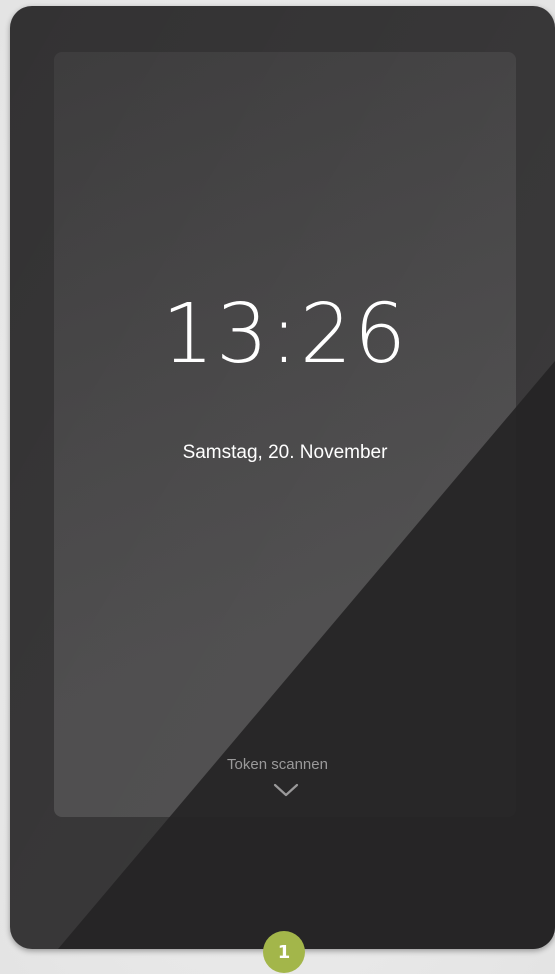 The image size is (555, 974). Describe the element at coordinates (277, 764) in the screenshot. I see `token-scan-label: Token scannen` at that location.